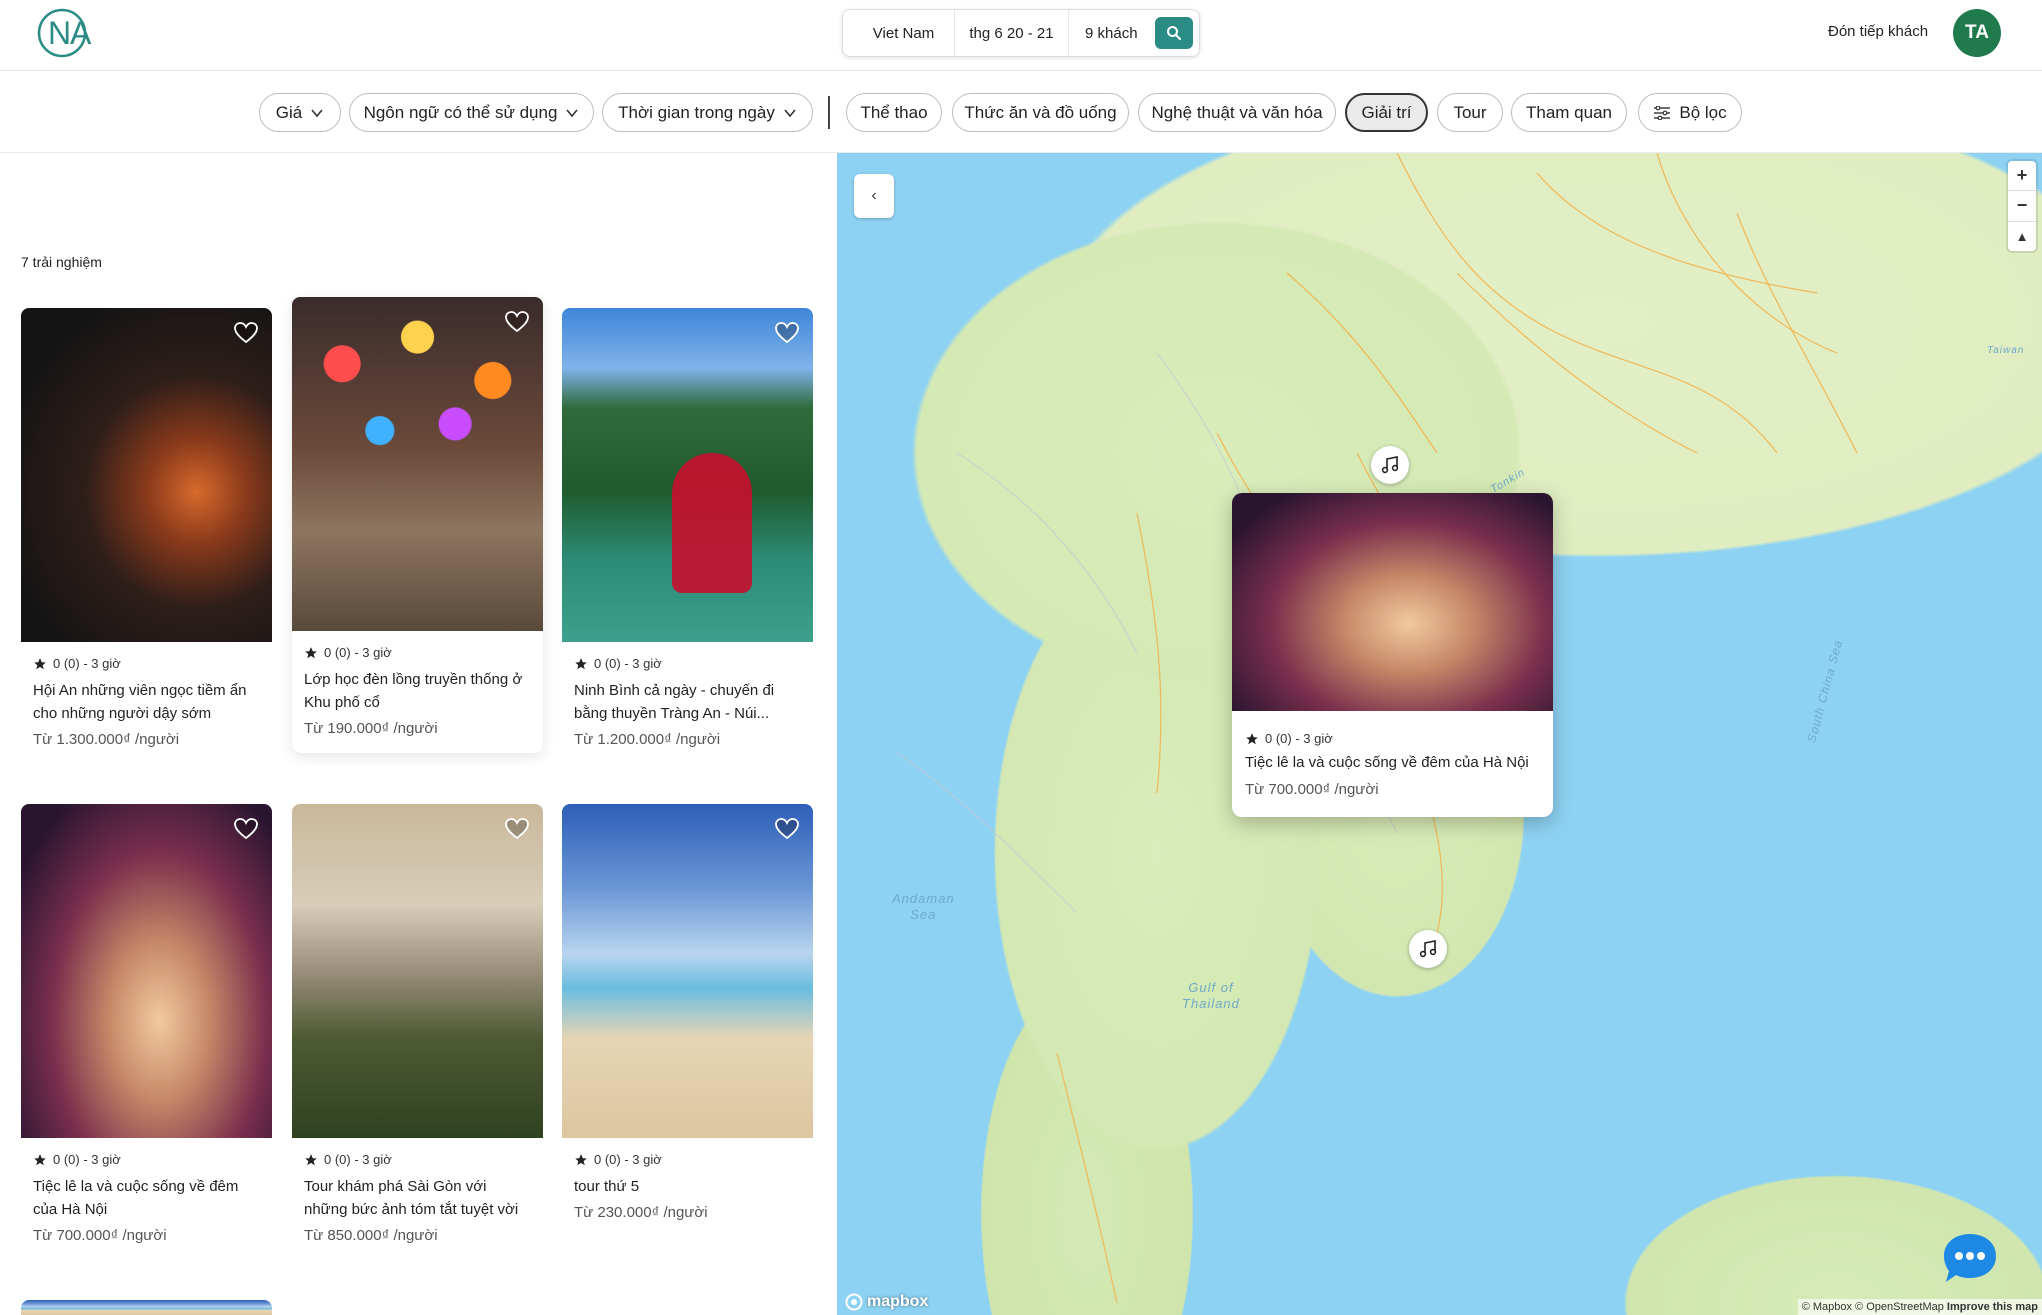 The height and width of the screenshot is (1315, 2042). I want to click on filter-language-label: Ngôn ngữ có thể sử dụng, so click(460, 112).